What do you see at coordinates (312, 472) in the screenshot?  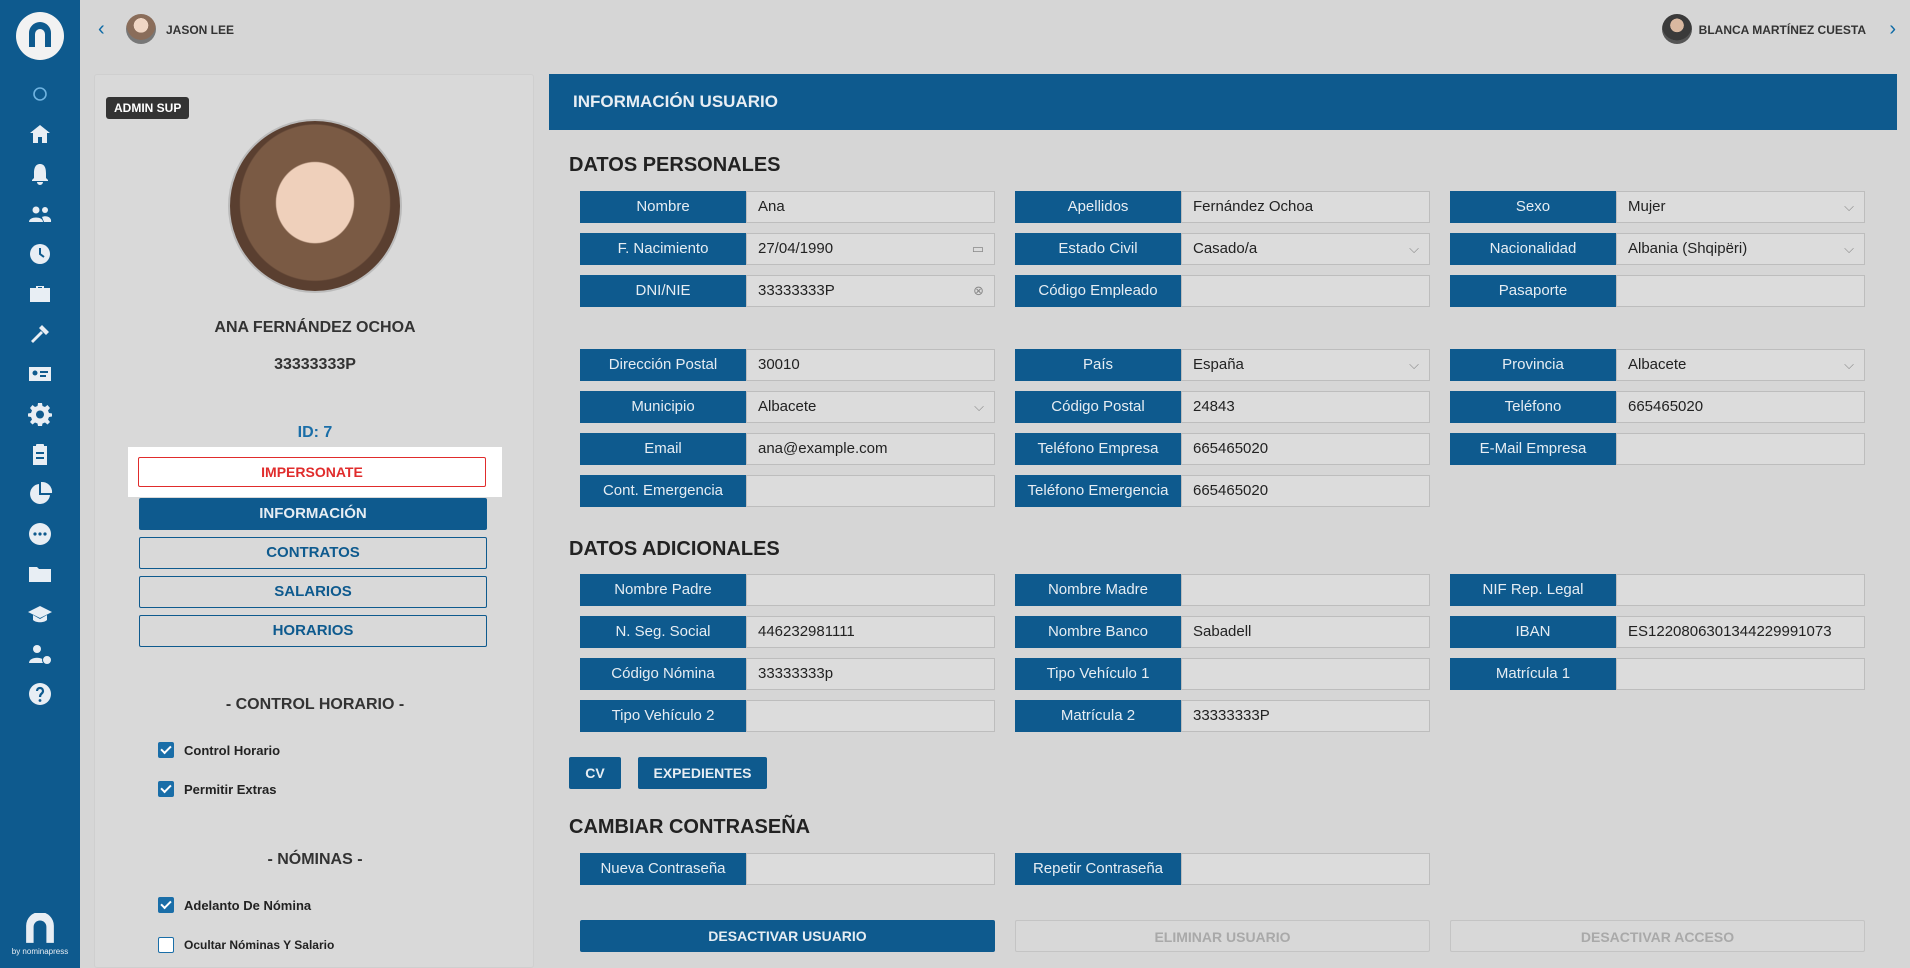 I see `impersonate-button: IMPERSONATE` at bounding box center [312, 472].